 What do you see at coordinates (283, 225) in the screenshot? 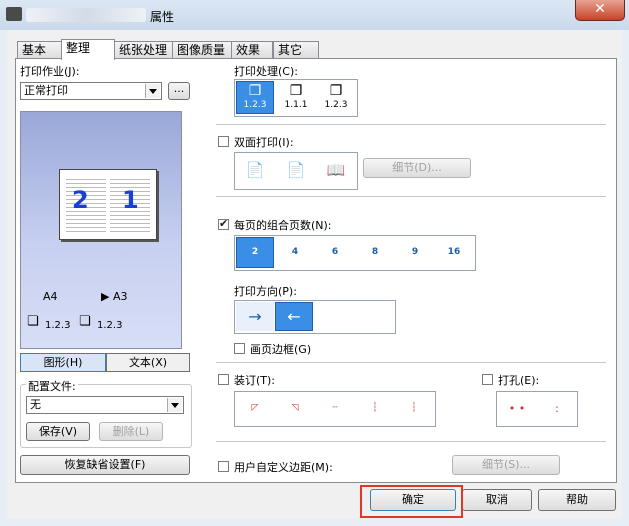
I see `pages-per-sheet-label: 每页的组合页数(N):` at bounding box center [283, 225].